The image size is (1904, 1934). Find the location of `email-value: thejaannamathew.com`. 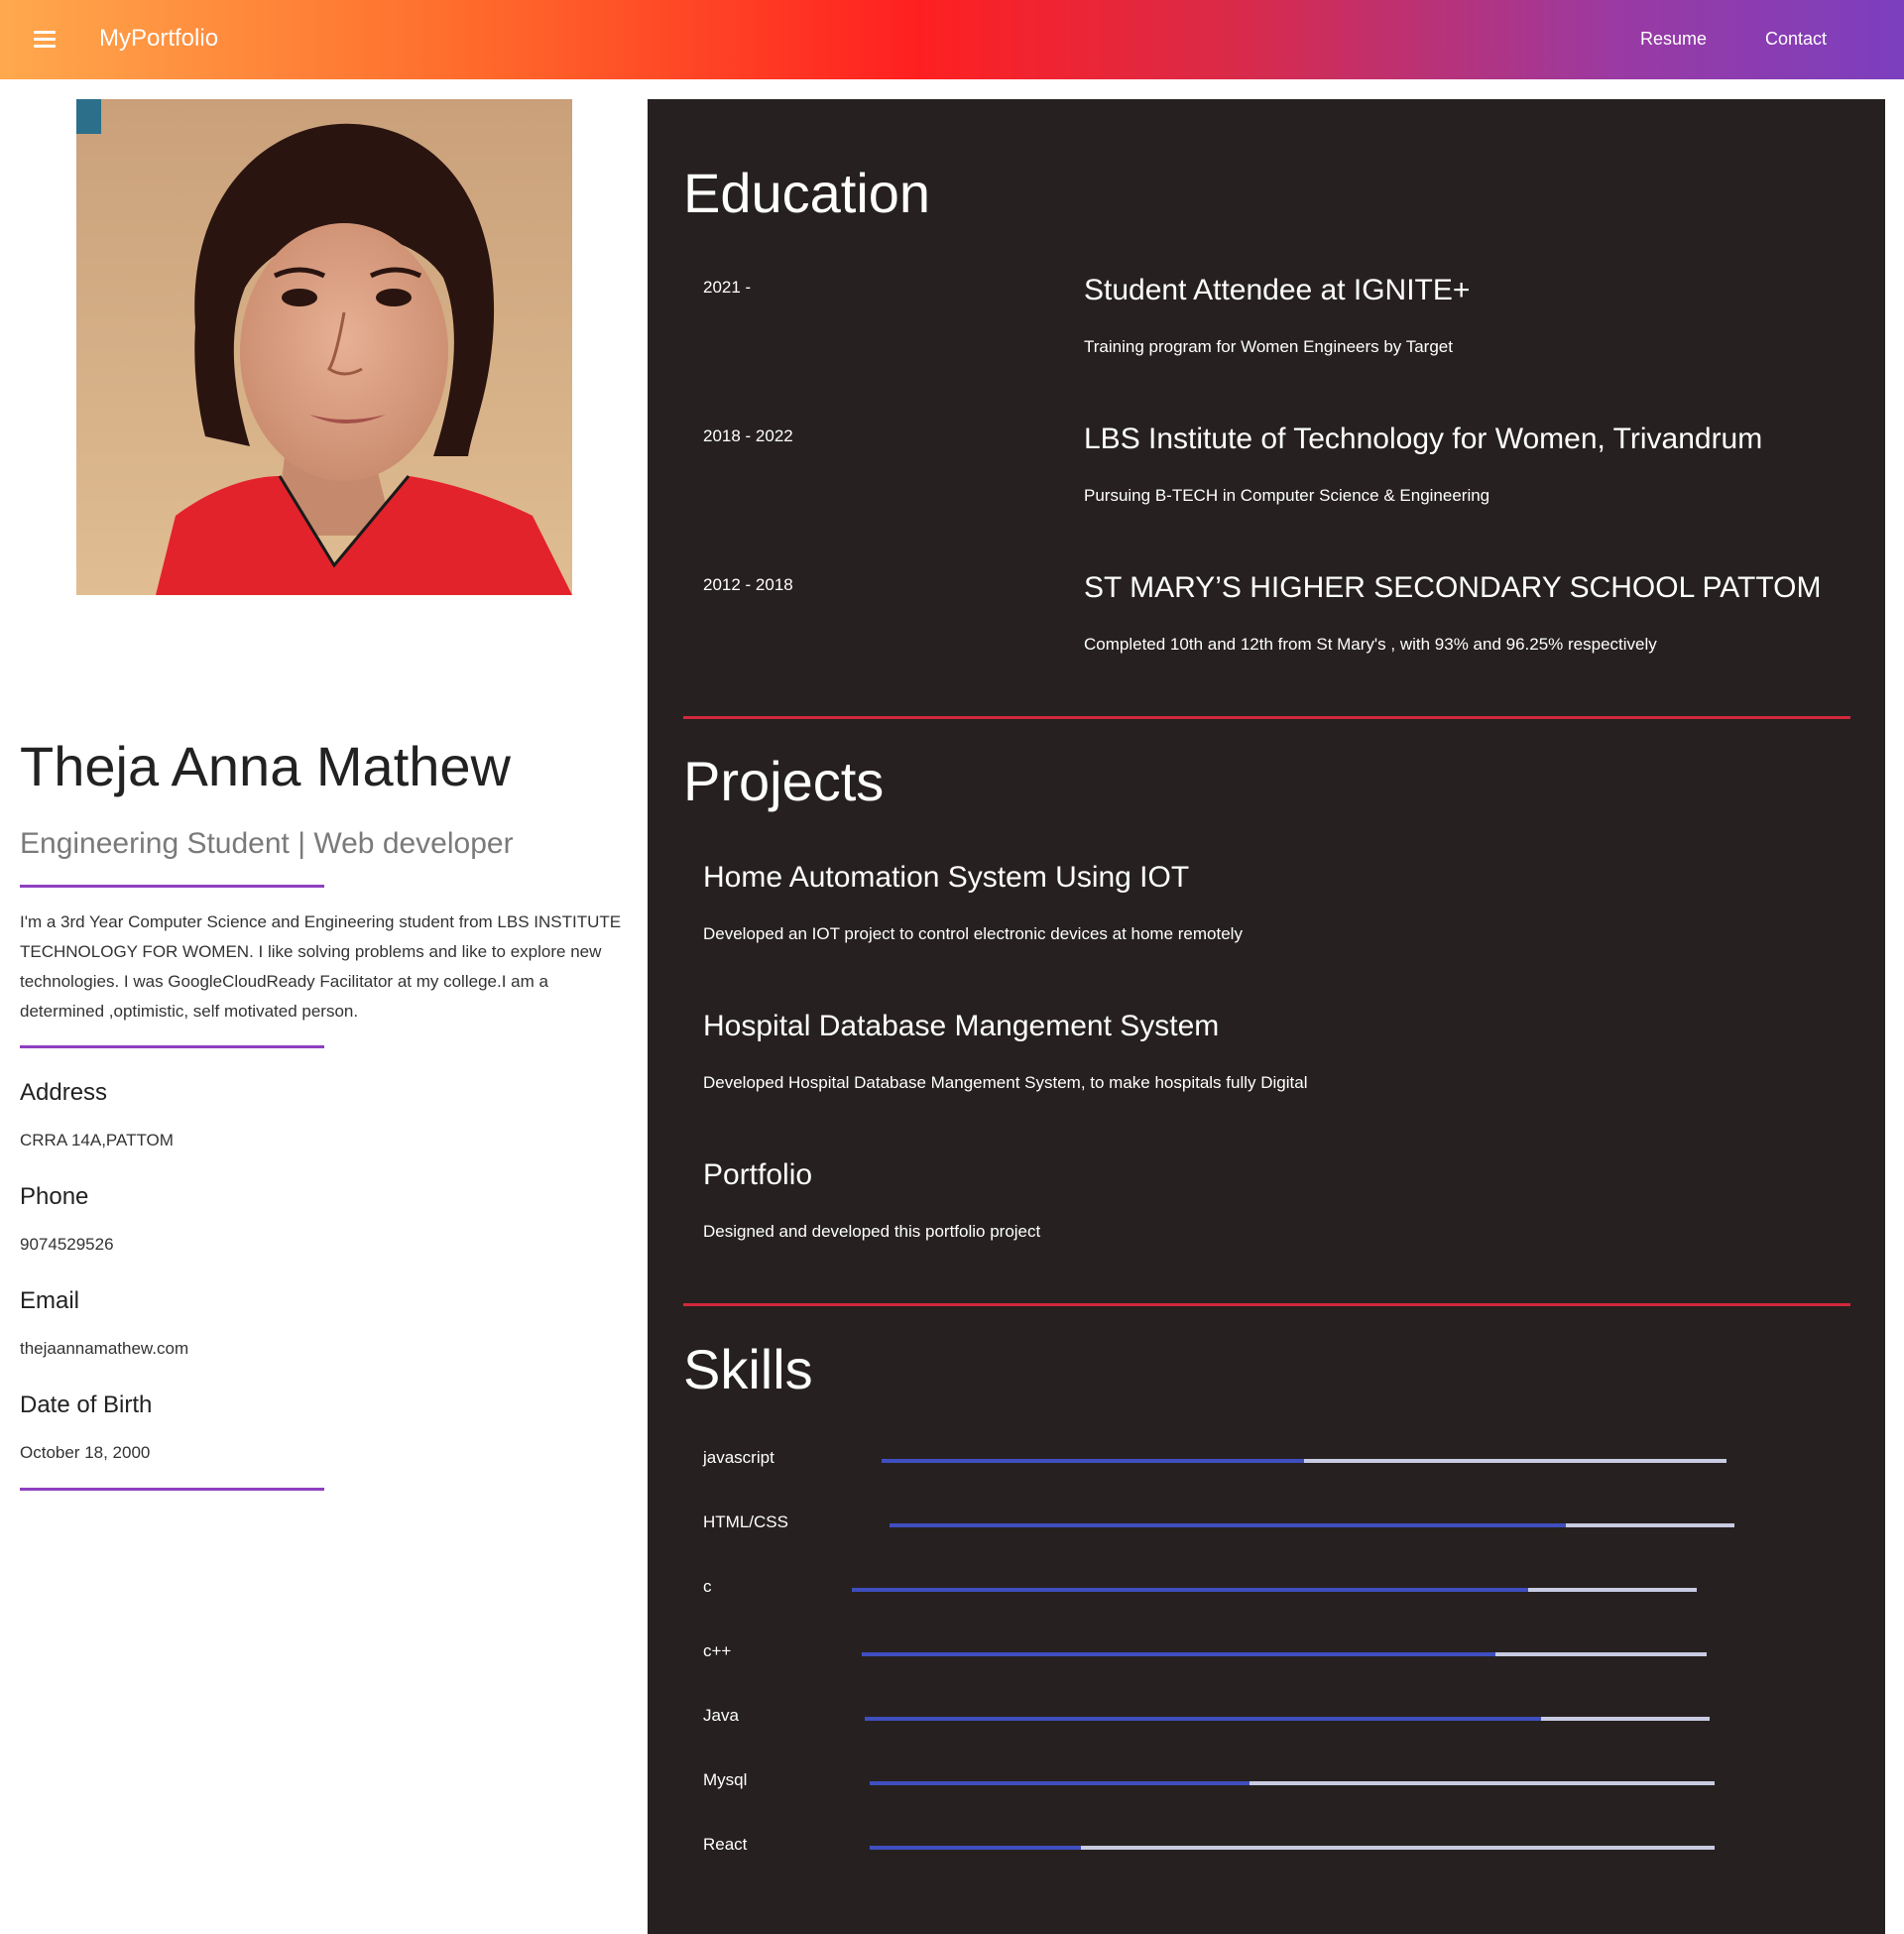

email-value: thejaannamathew.com is located at coordinates (104, 1348).